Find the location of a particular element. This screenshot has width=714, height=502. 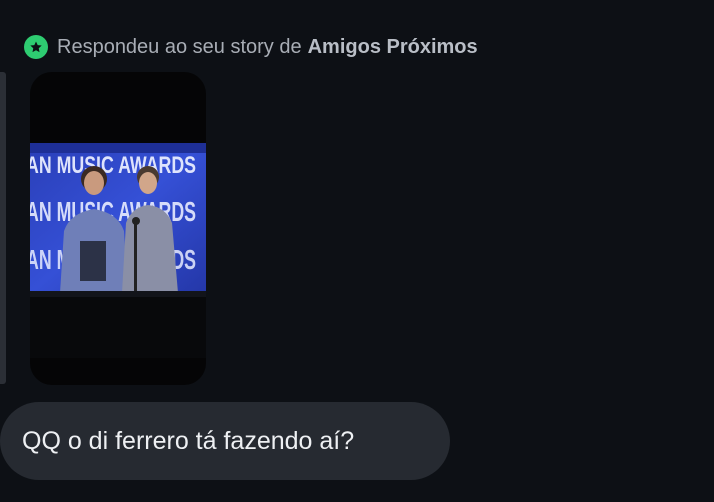

star-icon is located at coordinates (36, 47).